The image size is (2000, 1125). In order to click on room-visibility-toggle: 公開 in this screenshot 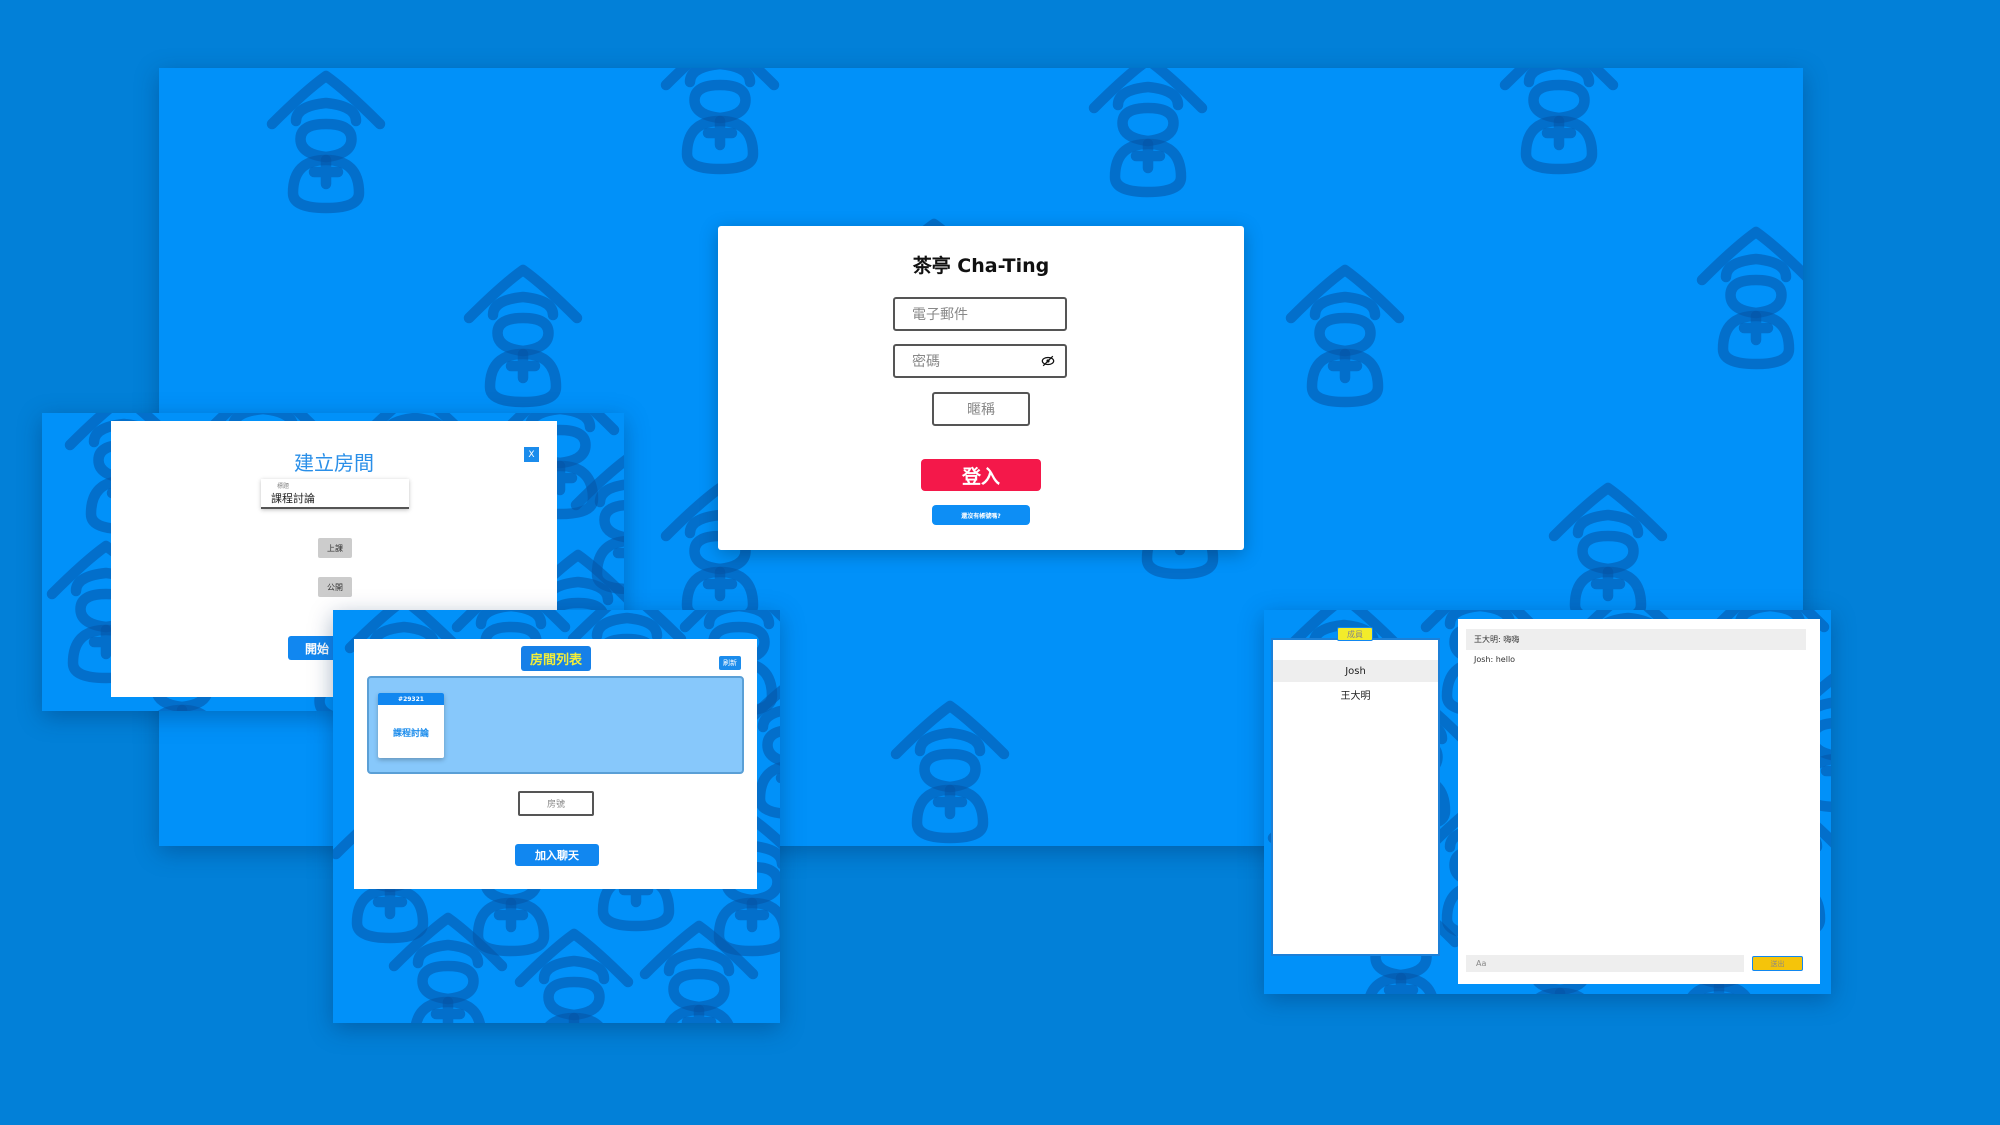, I will do `click(335, 587)`.